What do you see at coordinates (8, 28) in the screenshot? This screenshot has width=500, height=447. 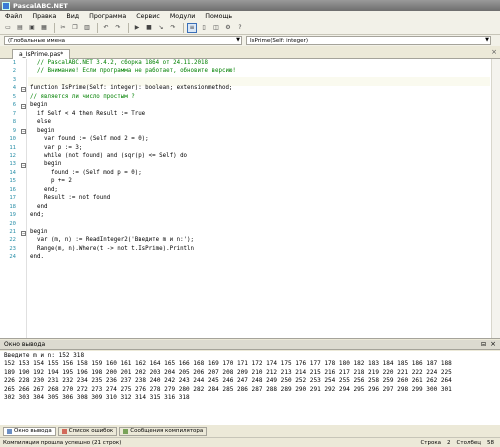 I see `new-file-icon: ▭` at bounding box center [8, 28].